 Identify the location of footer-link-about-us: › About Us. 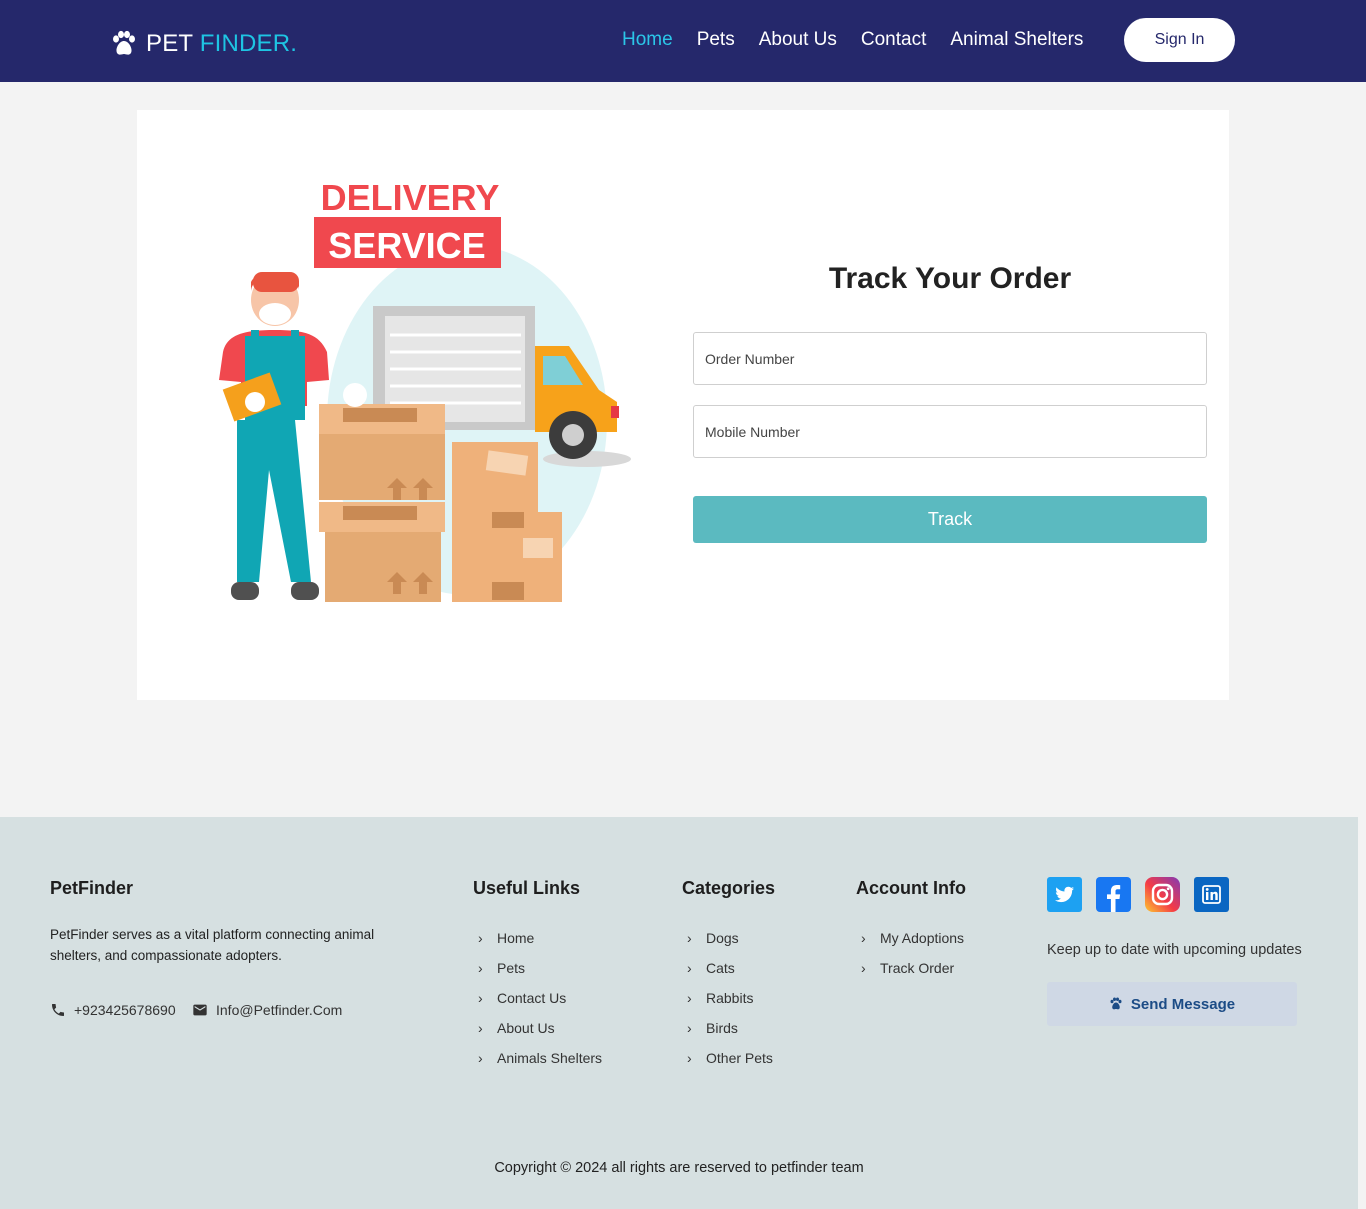
(537, 1028).